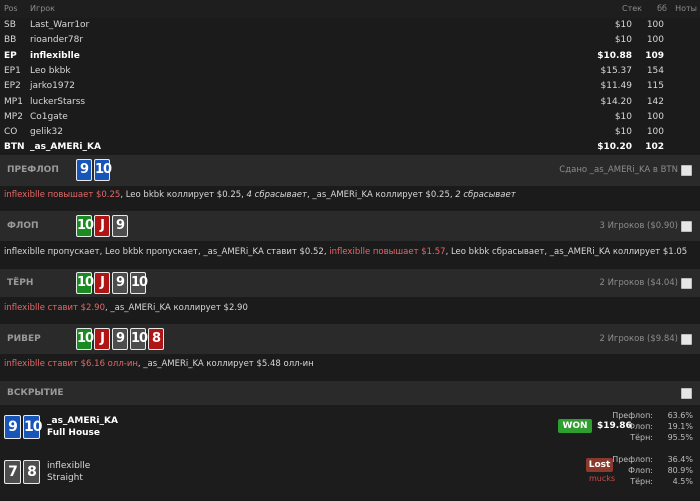 The height and width of the screenshot is (501, 700). I want to click on player-bb: 109, so click(654, 55).